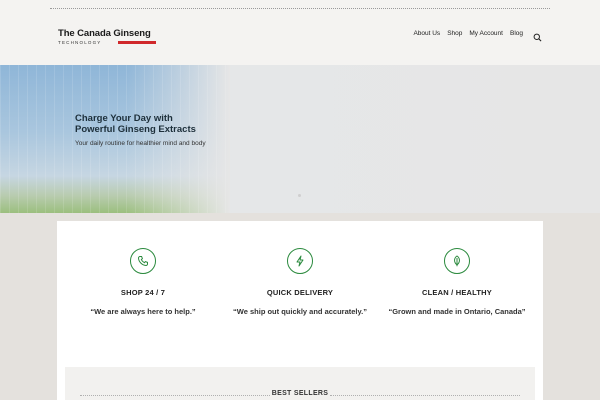 This screenshot has height=400, width=600. Describe the element at coordinates (300, 8) in the screenshot. I see `header-divider` at that location.